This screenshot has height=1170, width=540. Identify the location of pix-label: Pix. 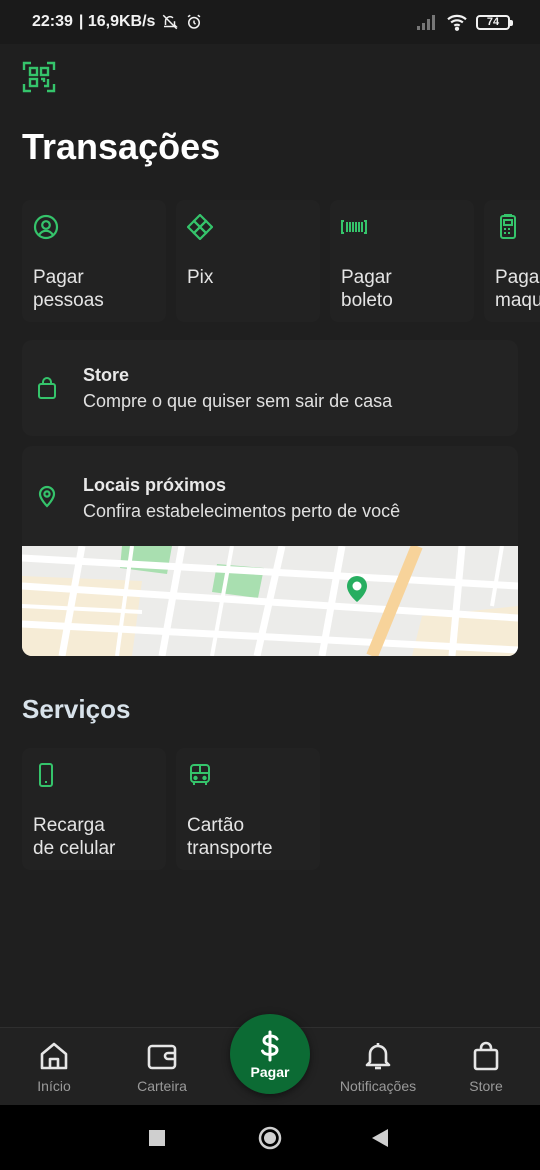
(200, 277).